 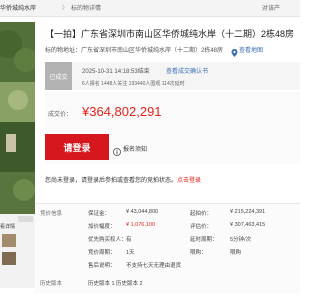 What do you see at coordinates (135, 148) in the screenshot?
I see `registration-notice-link: 报名须知` at bounding box center [135, 148].